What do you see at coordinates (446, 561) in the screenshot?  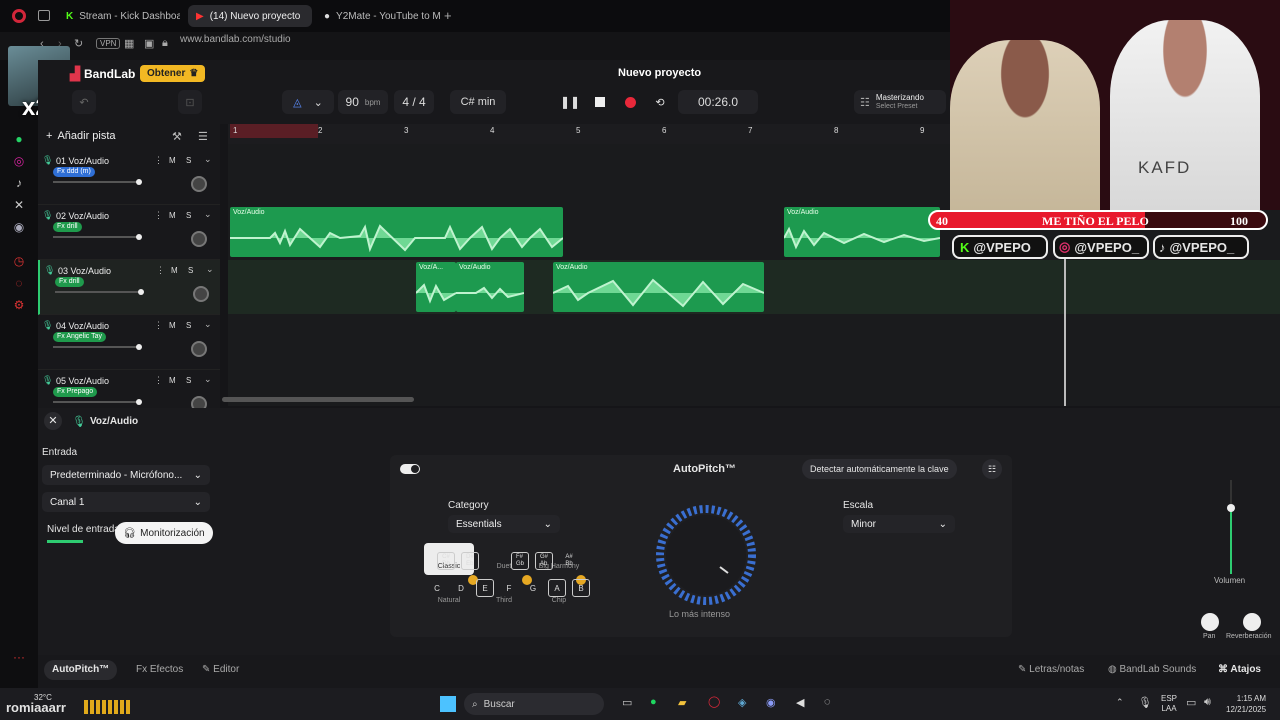 I see `scale-key-sharp: C# Db` at bounding box center [446, 561].